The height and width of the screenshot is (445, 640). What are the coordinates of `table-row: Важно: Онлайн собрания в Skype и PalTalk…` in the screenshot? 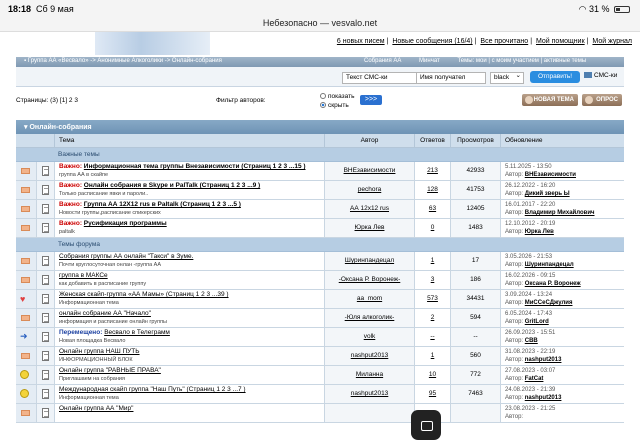 It's located at (320, 190).